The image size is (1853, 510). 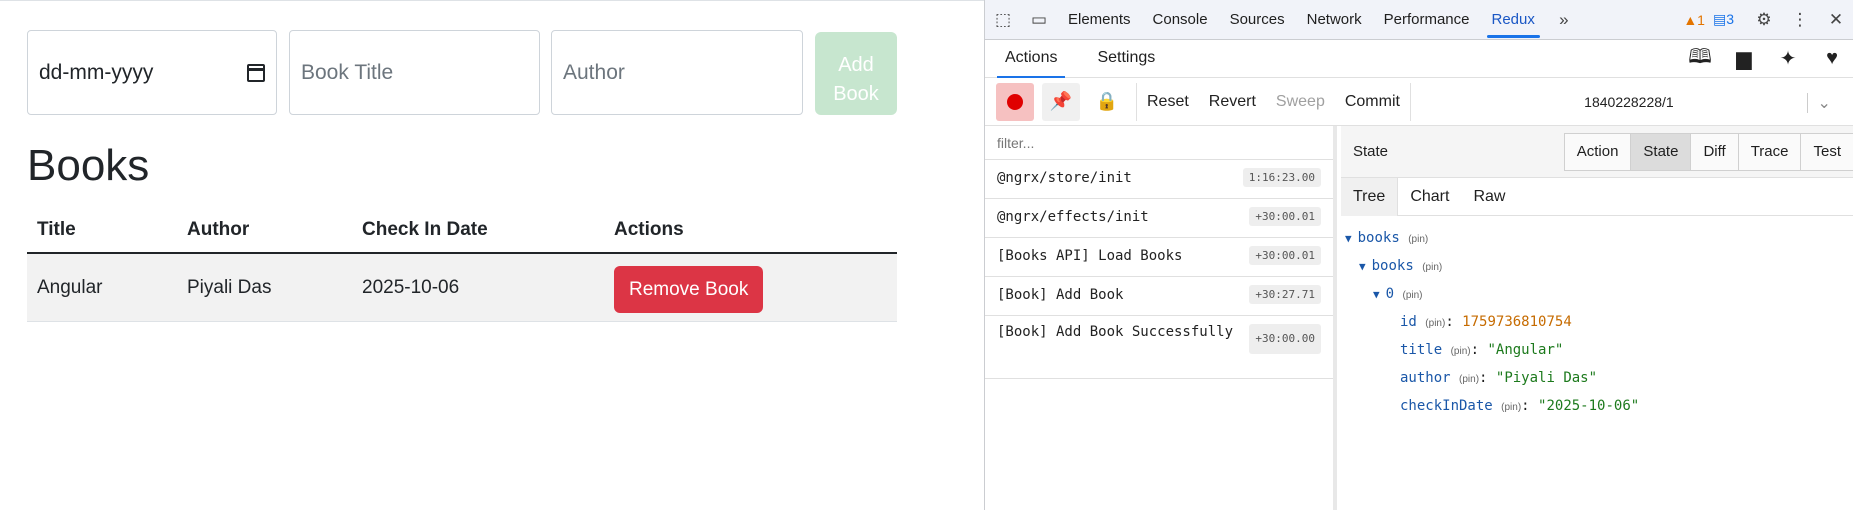 I want to click on tab-tree: Tree, so click(x=1370, y=197).